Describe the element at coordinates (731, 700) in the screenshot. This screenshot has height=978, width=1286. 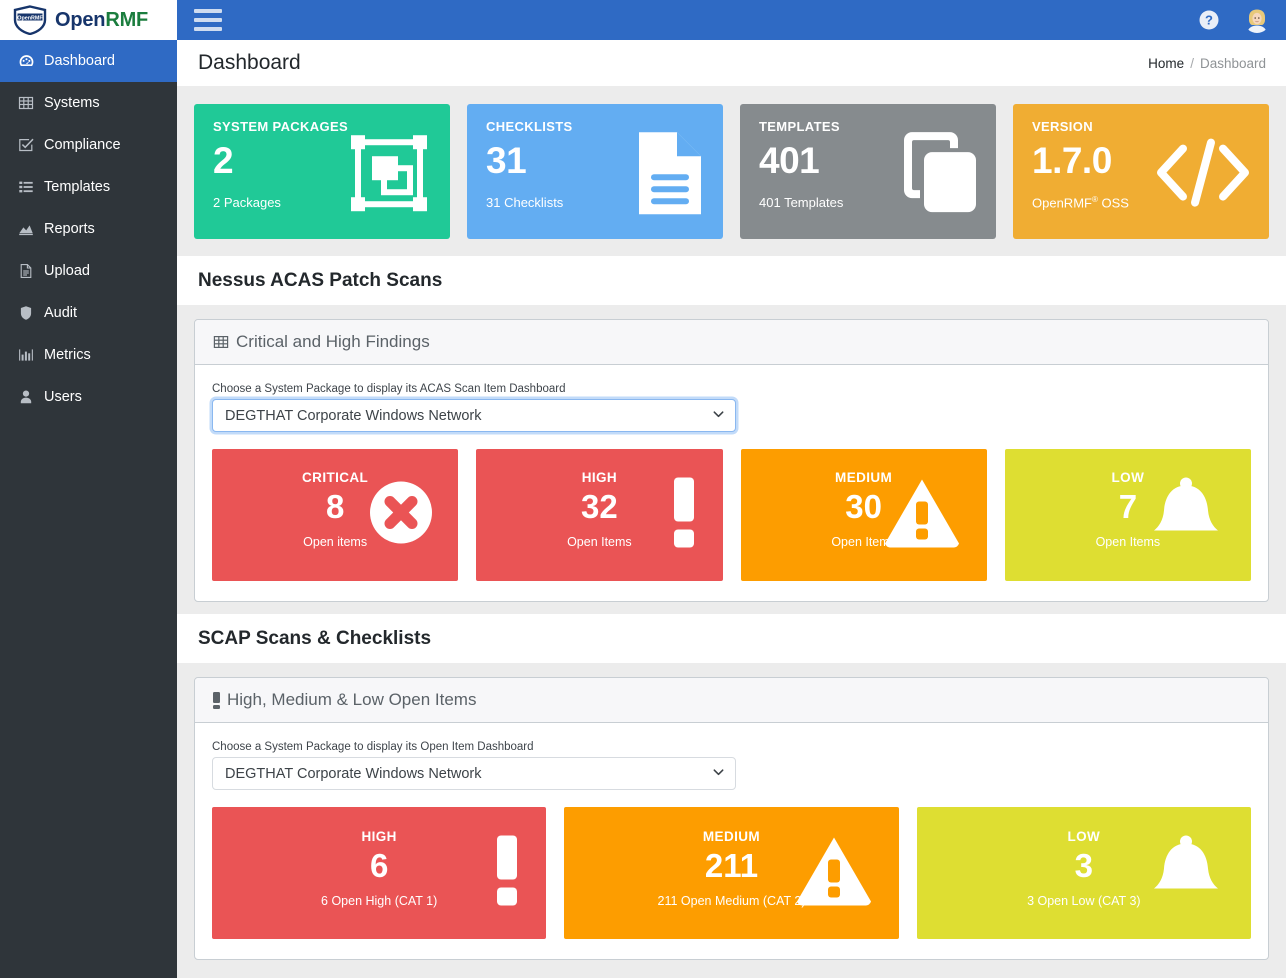
I see `panel-header: High, Medium & Low Open Items` at that location.